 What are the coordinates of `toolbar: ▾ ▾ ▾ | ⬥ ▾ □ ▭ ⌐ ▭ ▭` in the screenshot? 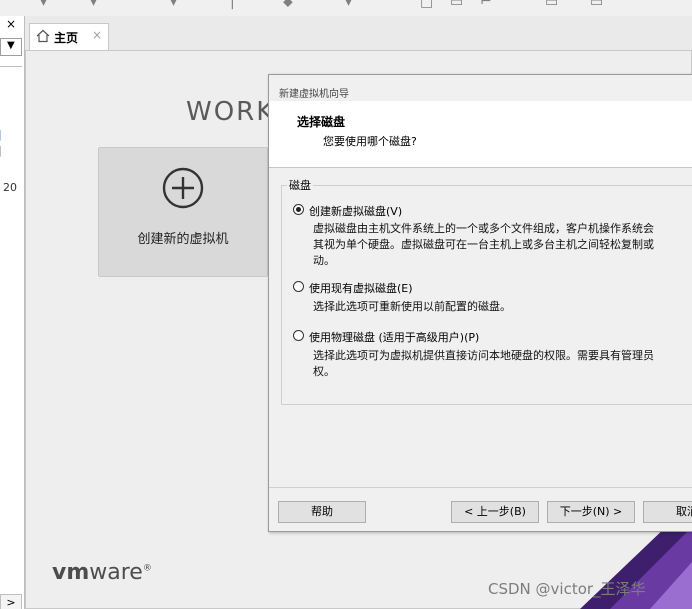 It's located at (346, 8).